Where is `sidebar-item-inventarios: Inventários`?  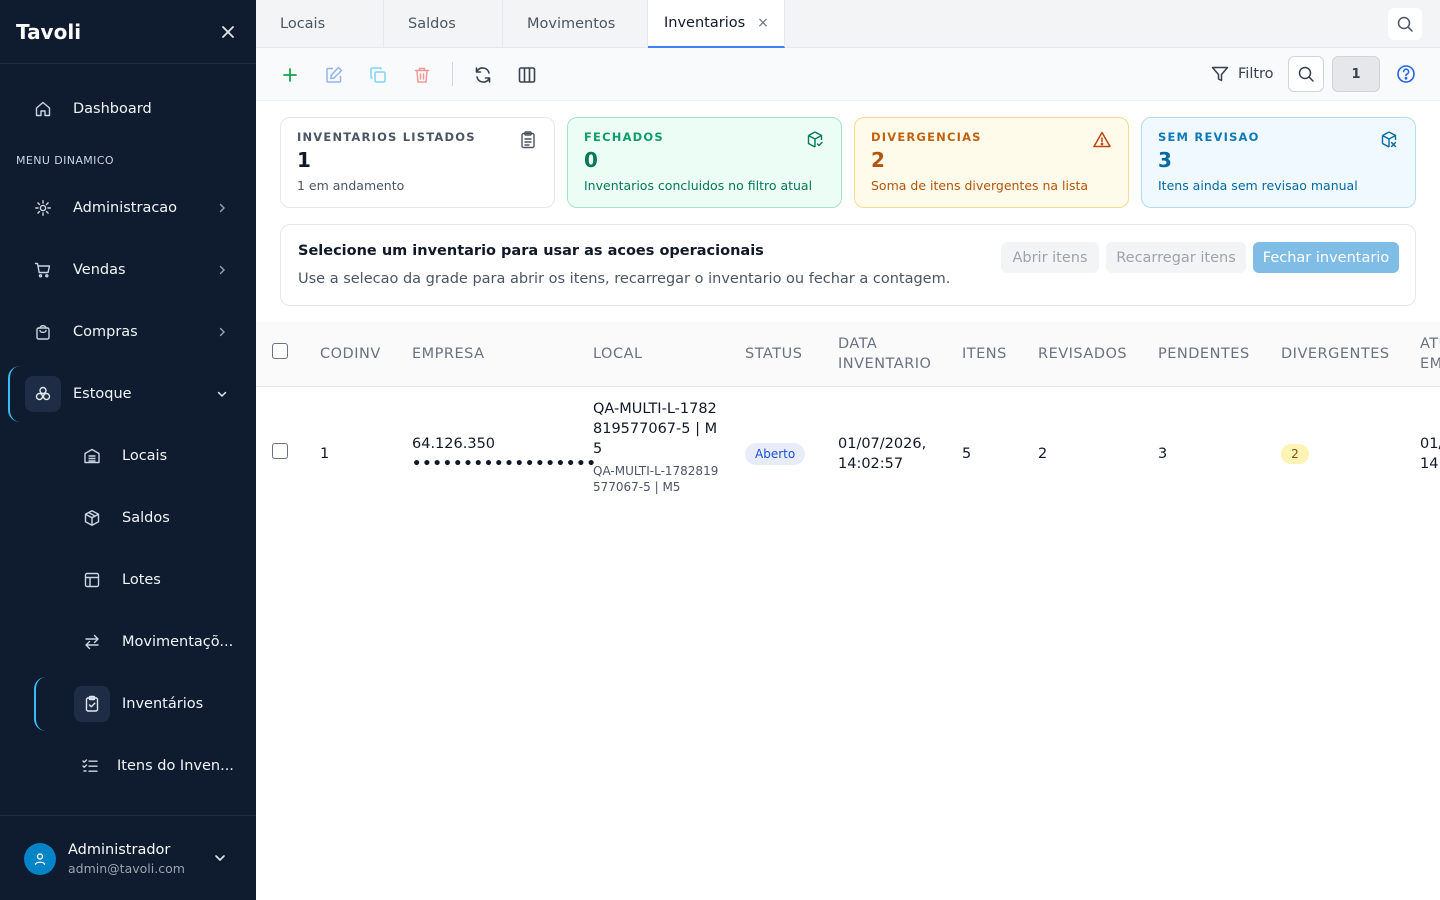 sidebar-item-inventarios: Inventários is located at coordinates (128, 704).